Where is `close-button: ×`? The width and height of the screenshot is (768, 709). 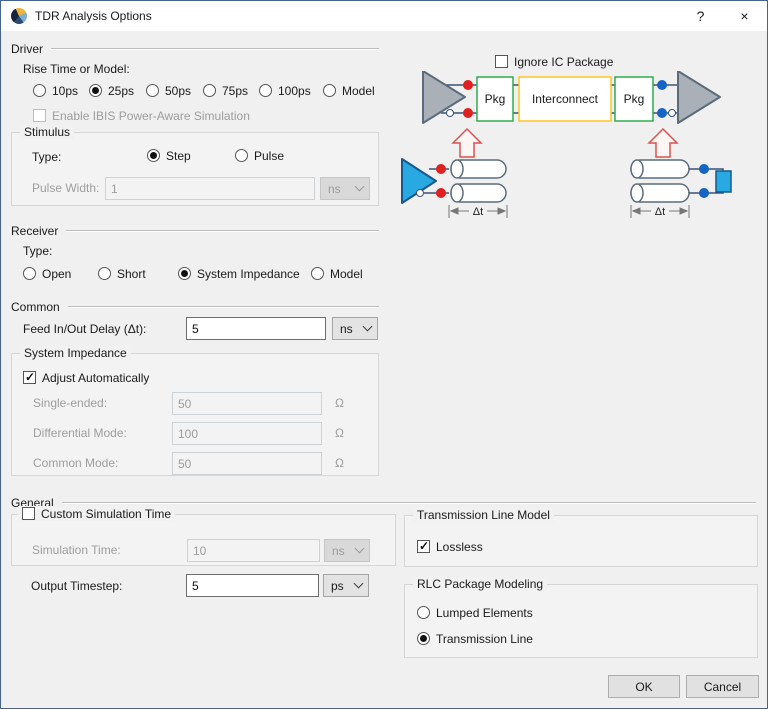
close-button: × is located at coordinates (744, 16).